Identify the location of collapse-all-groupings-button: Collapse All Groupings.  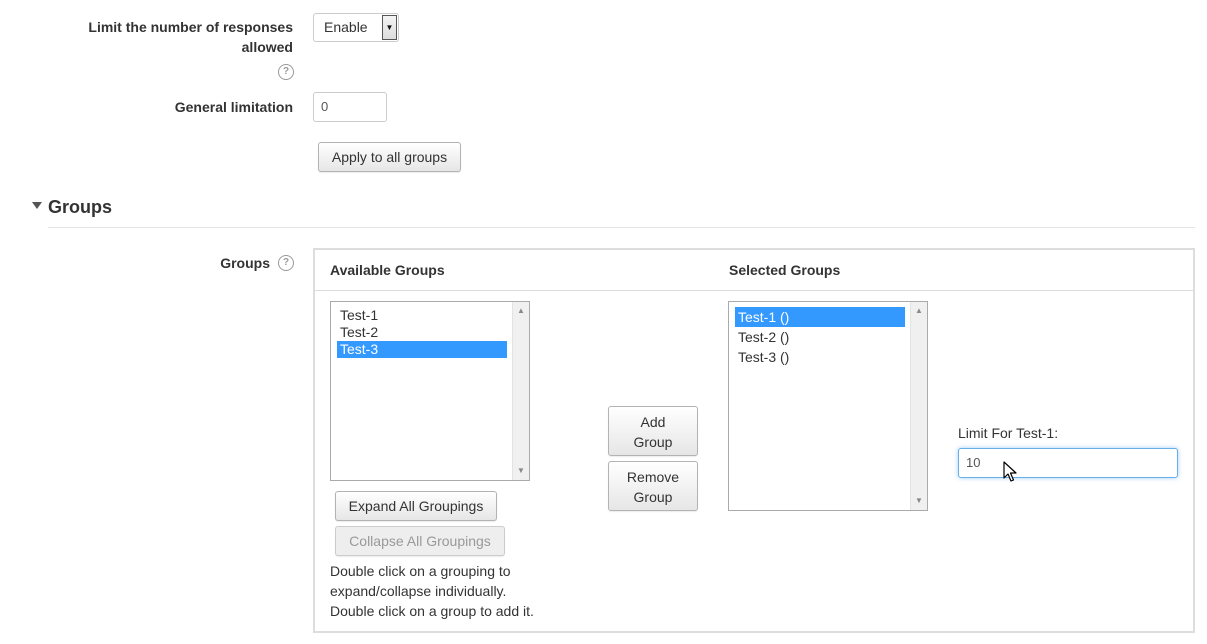
(420, 541).